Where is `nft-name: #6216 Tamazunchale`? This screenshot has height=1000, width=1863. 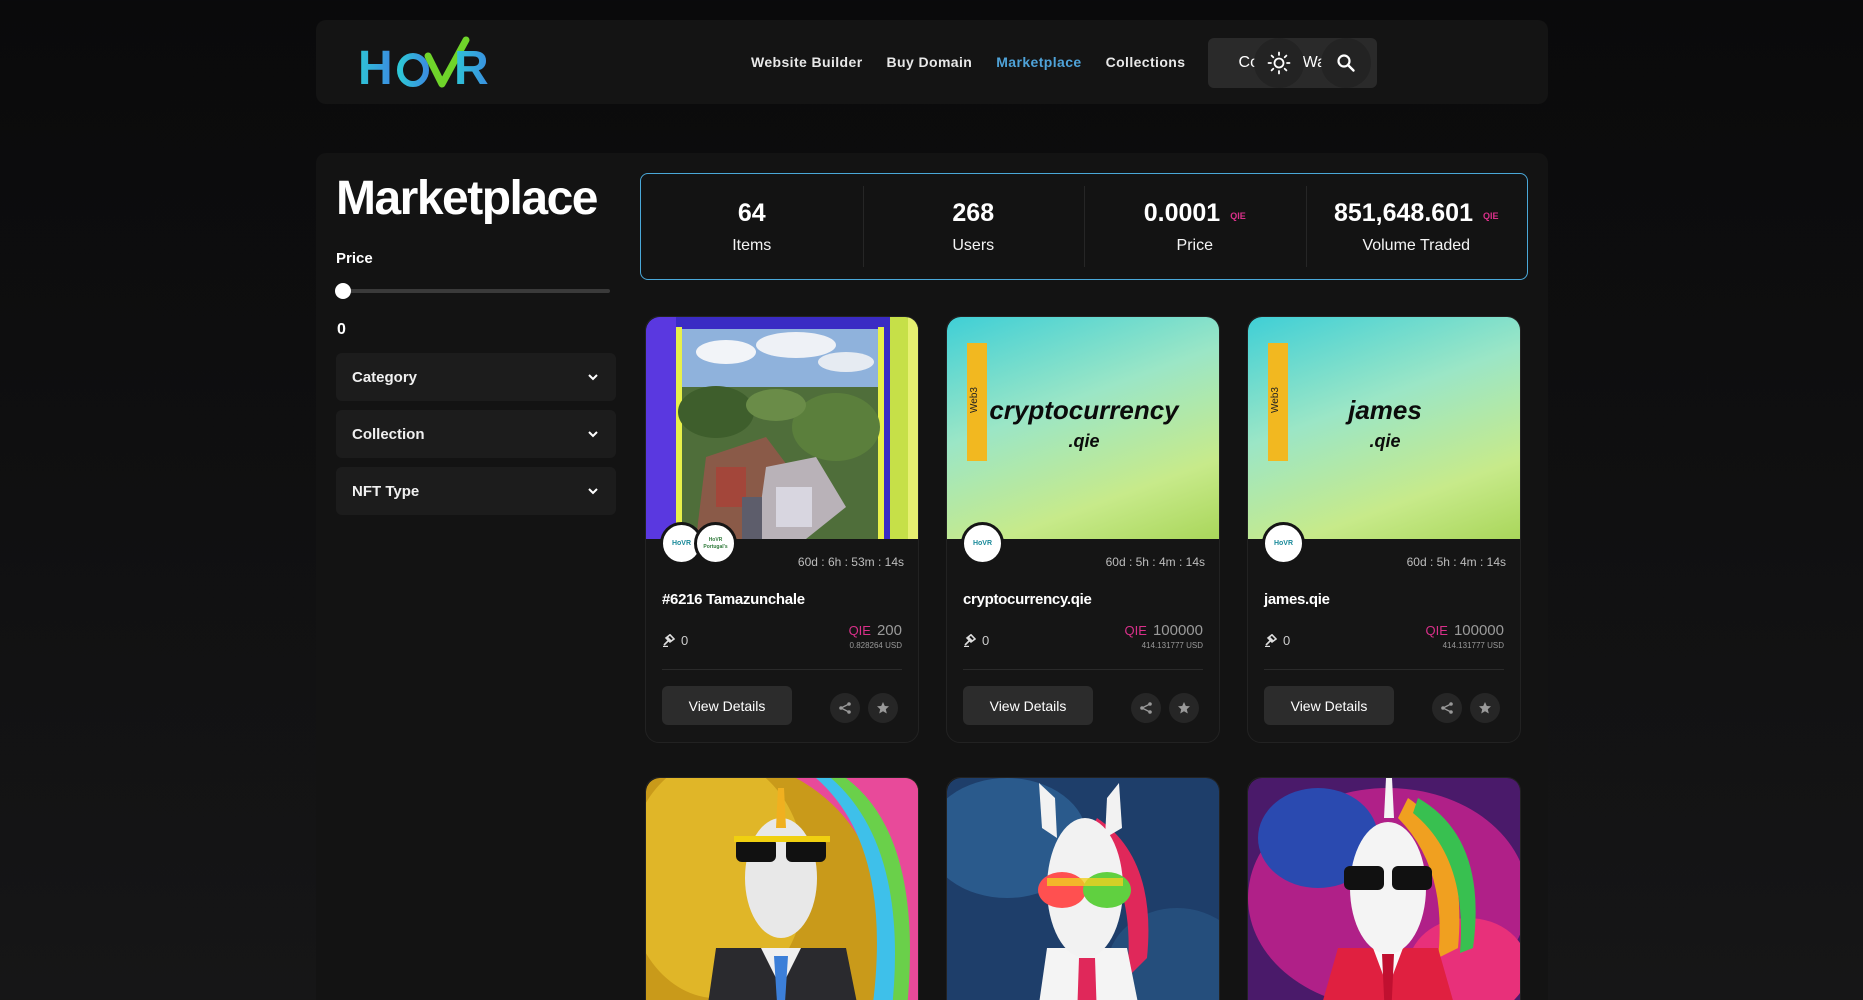 nft-name: #6216 Tamazunchale is located at coordinates (733, 599).